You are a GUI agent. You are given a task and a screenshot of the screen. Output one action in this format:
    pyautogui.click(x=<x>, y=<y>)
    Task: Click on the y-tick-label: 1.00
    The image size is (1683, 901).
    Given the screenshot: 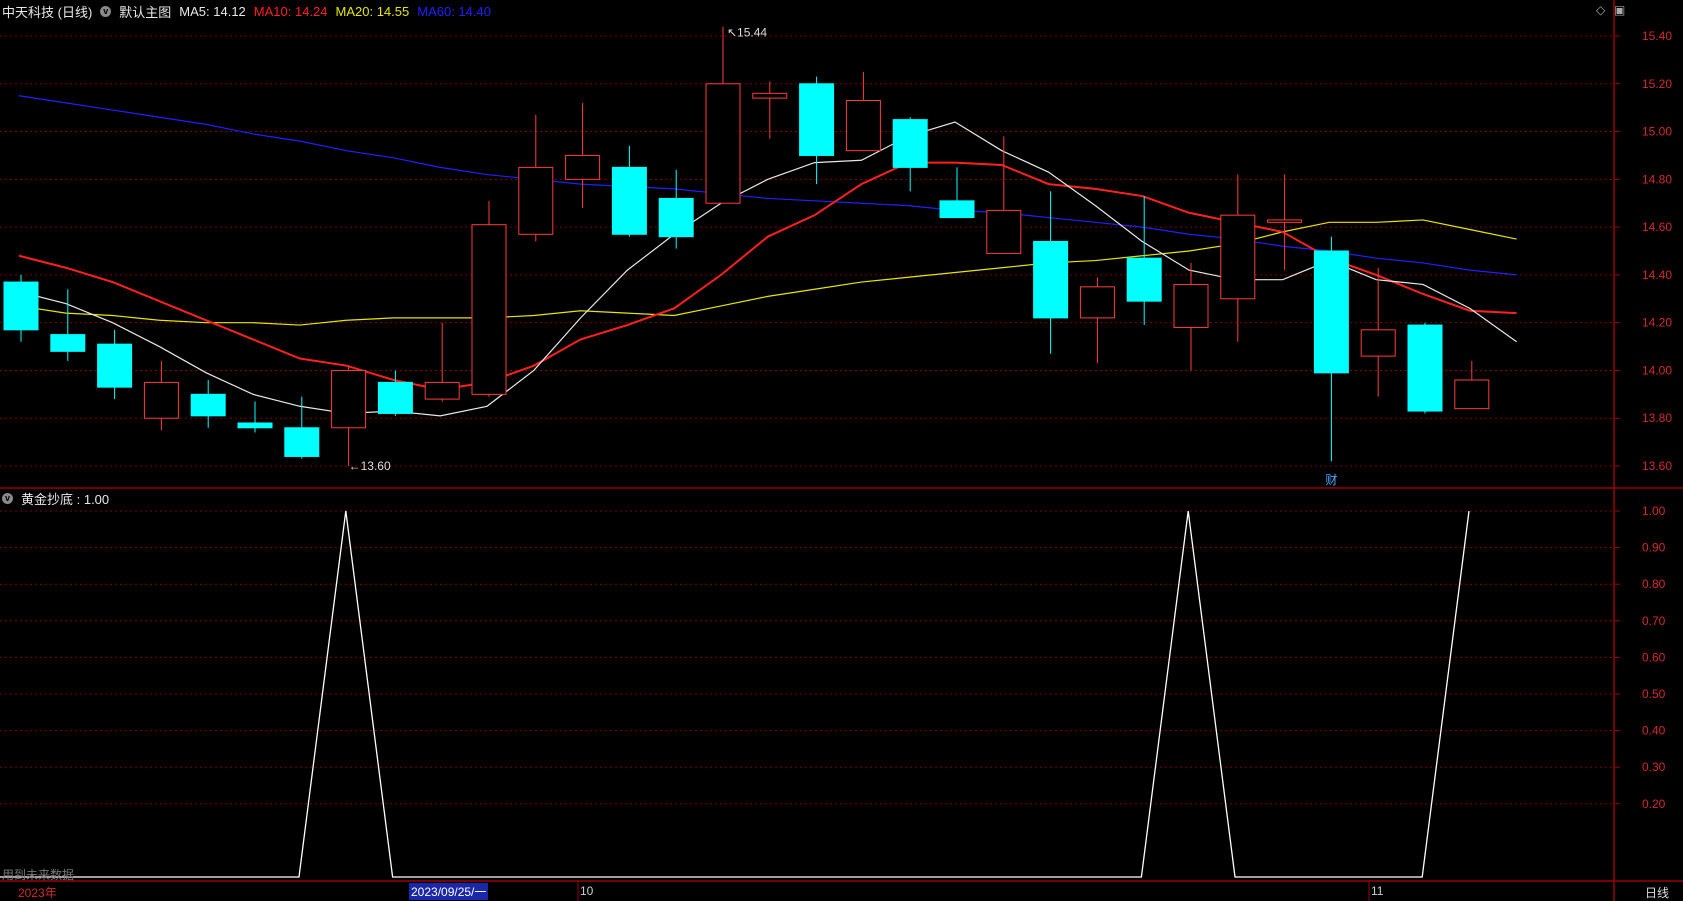 What is the action you would take?
    pyautogui.click(x=1654, y=511)
    